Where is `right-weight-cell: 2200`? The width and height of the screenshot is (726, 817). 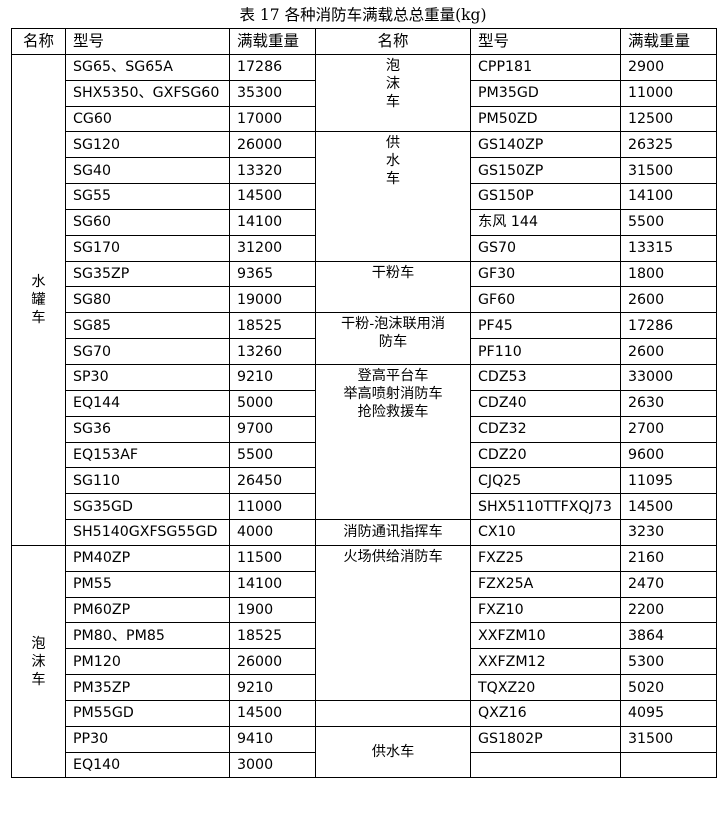 right-weight-cell: 2200 is located at coordinates (668, 610).